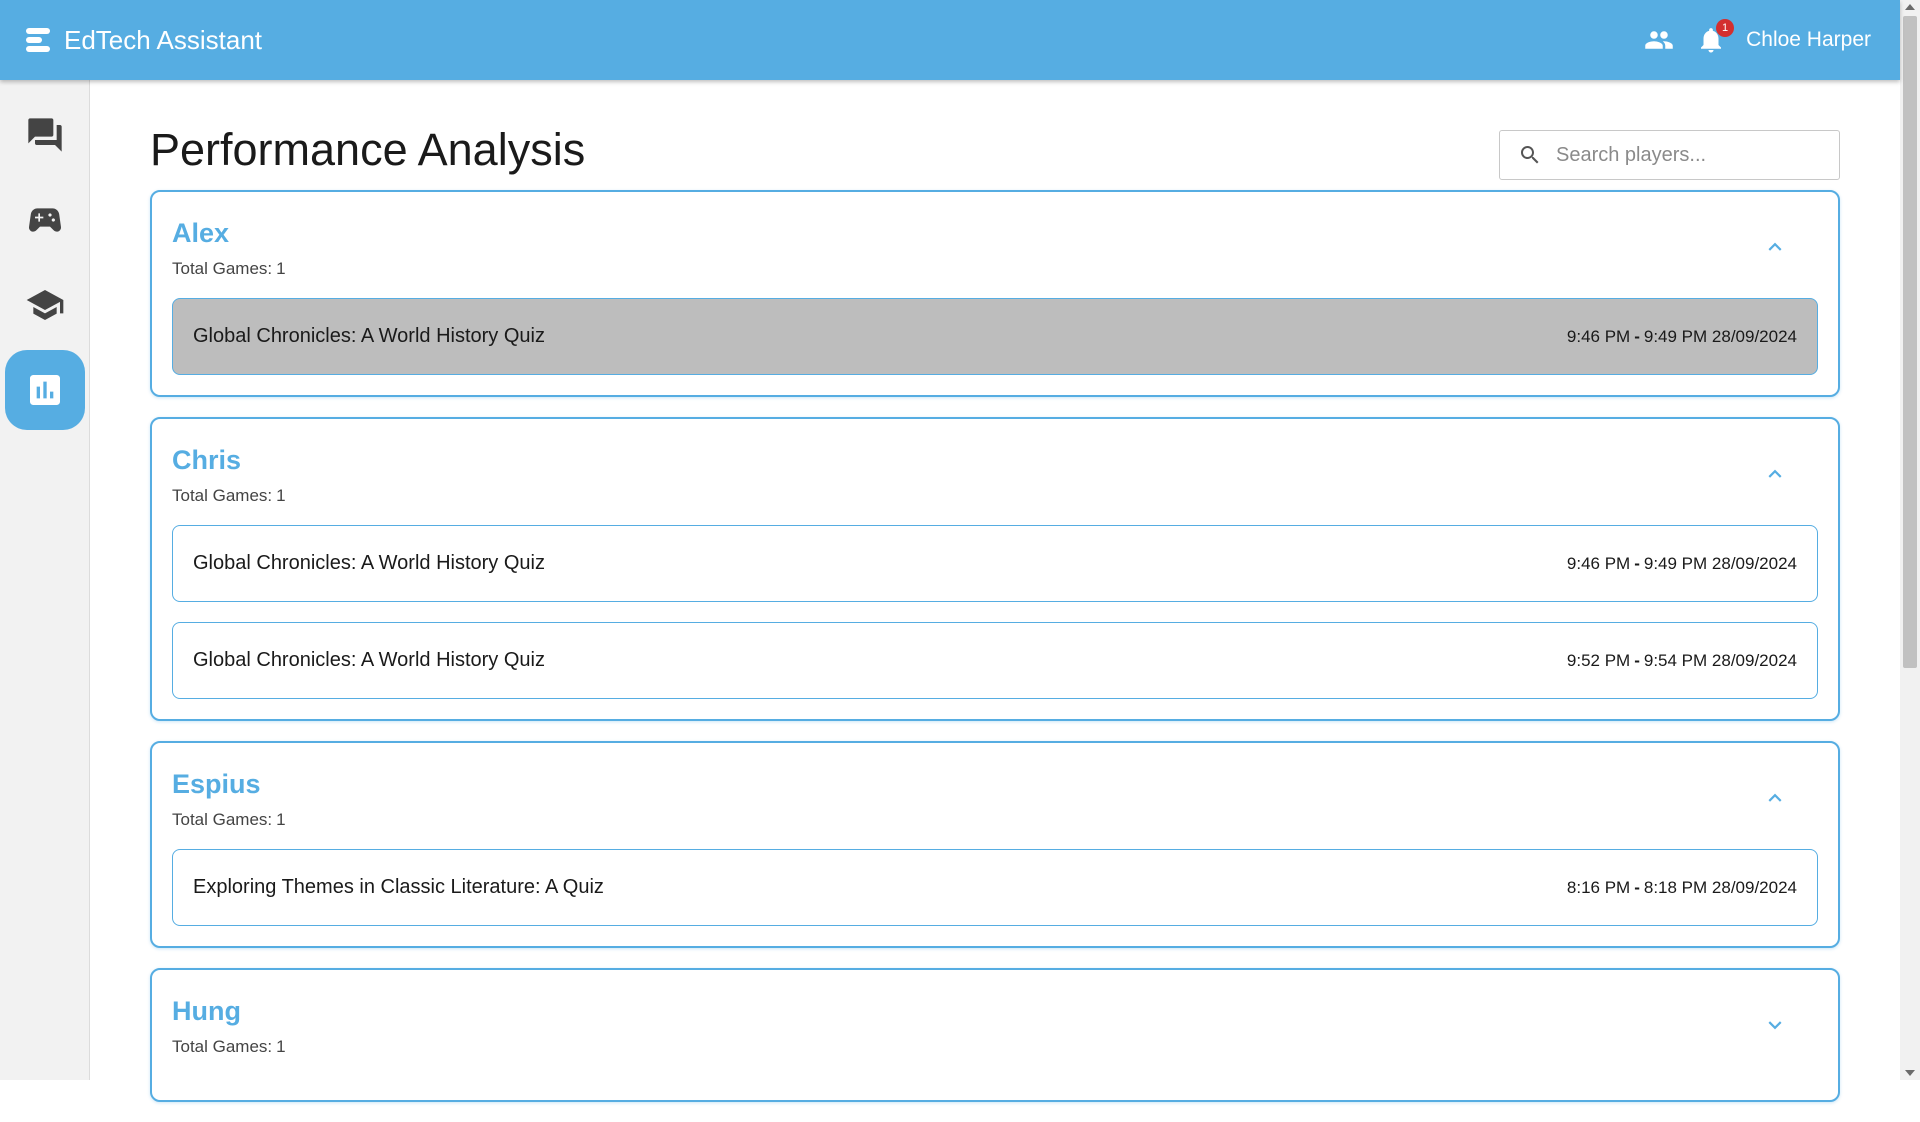  Describe the element at coordinates (1725, 28) in the screenshot. I see `notification-badge: 1` at that location.